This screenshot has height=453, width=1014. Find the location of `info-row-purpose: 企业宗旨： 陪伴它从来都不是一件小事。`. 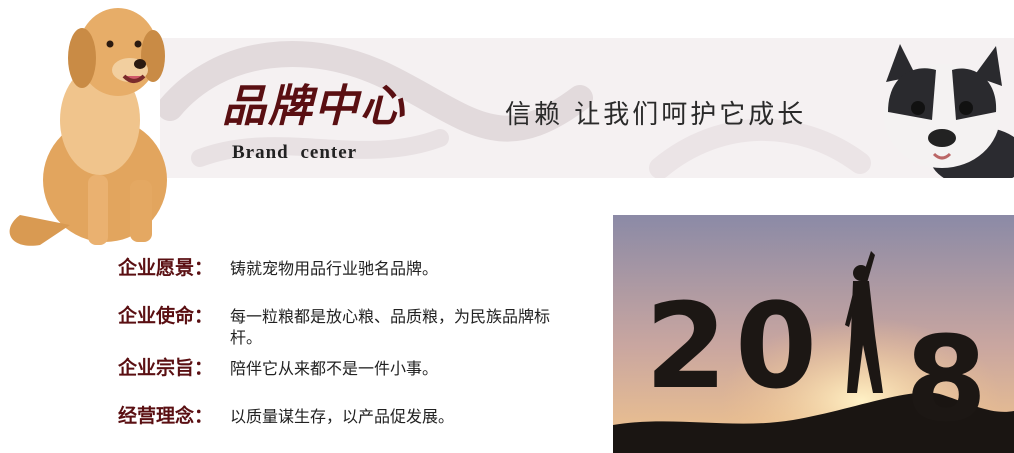

info-row-purpose: 企业宗旨： 陪伴它从来都不是一件小事。 is located at coordinates (349, 368).